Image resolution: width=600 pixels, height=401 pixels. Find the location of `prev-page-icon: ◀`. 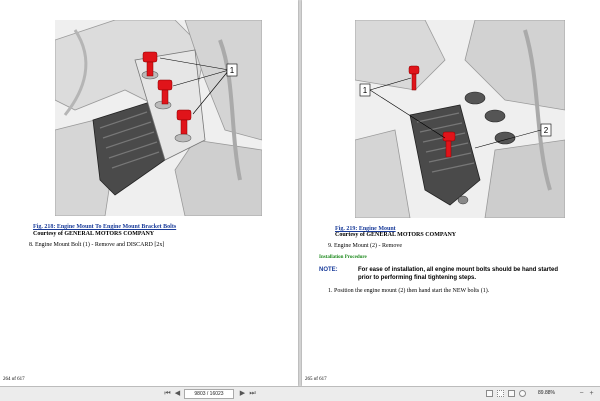

prev-page-icon: ◀ is located at coordinates (177, 393).